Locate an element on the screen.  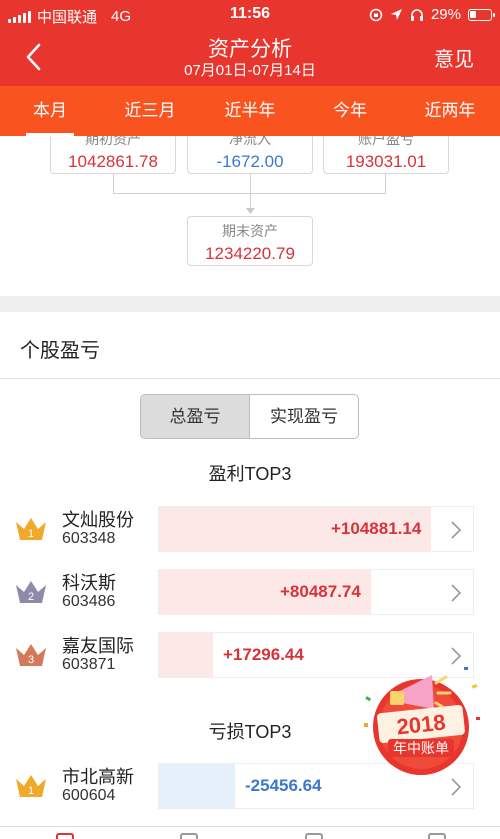
pnl-amount: +104881.14 is located at coordinates (376, 528).